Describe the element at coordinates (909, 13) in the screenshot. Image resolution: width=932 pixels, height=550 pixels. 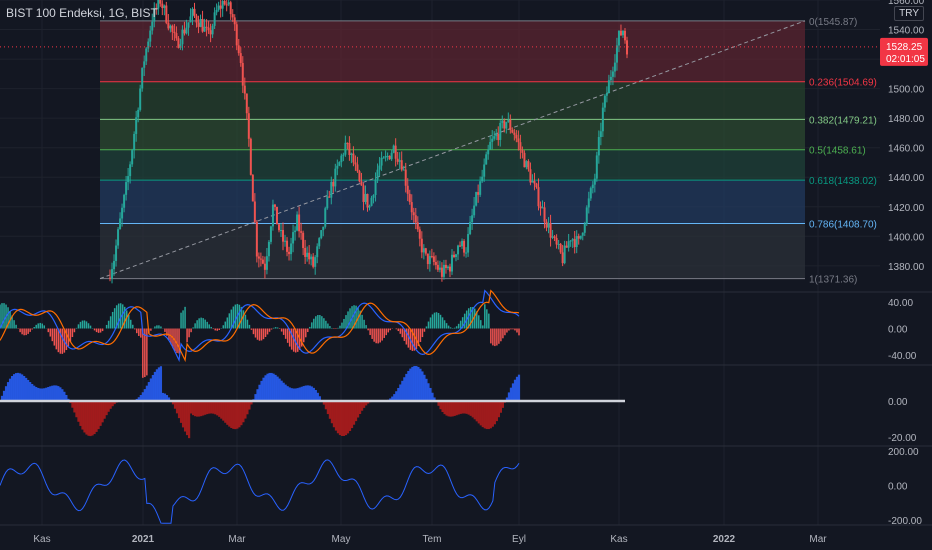
I see `currency-badge: TRY` at that location.